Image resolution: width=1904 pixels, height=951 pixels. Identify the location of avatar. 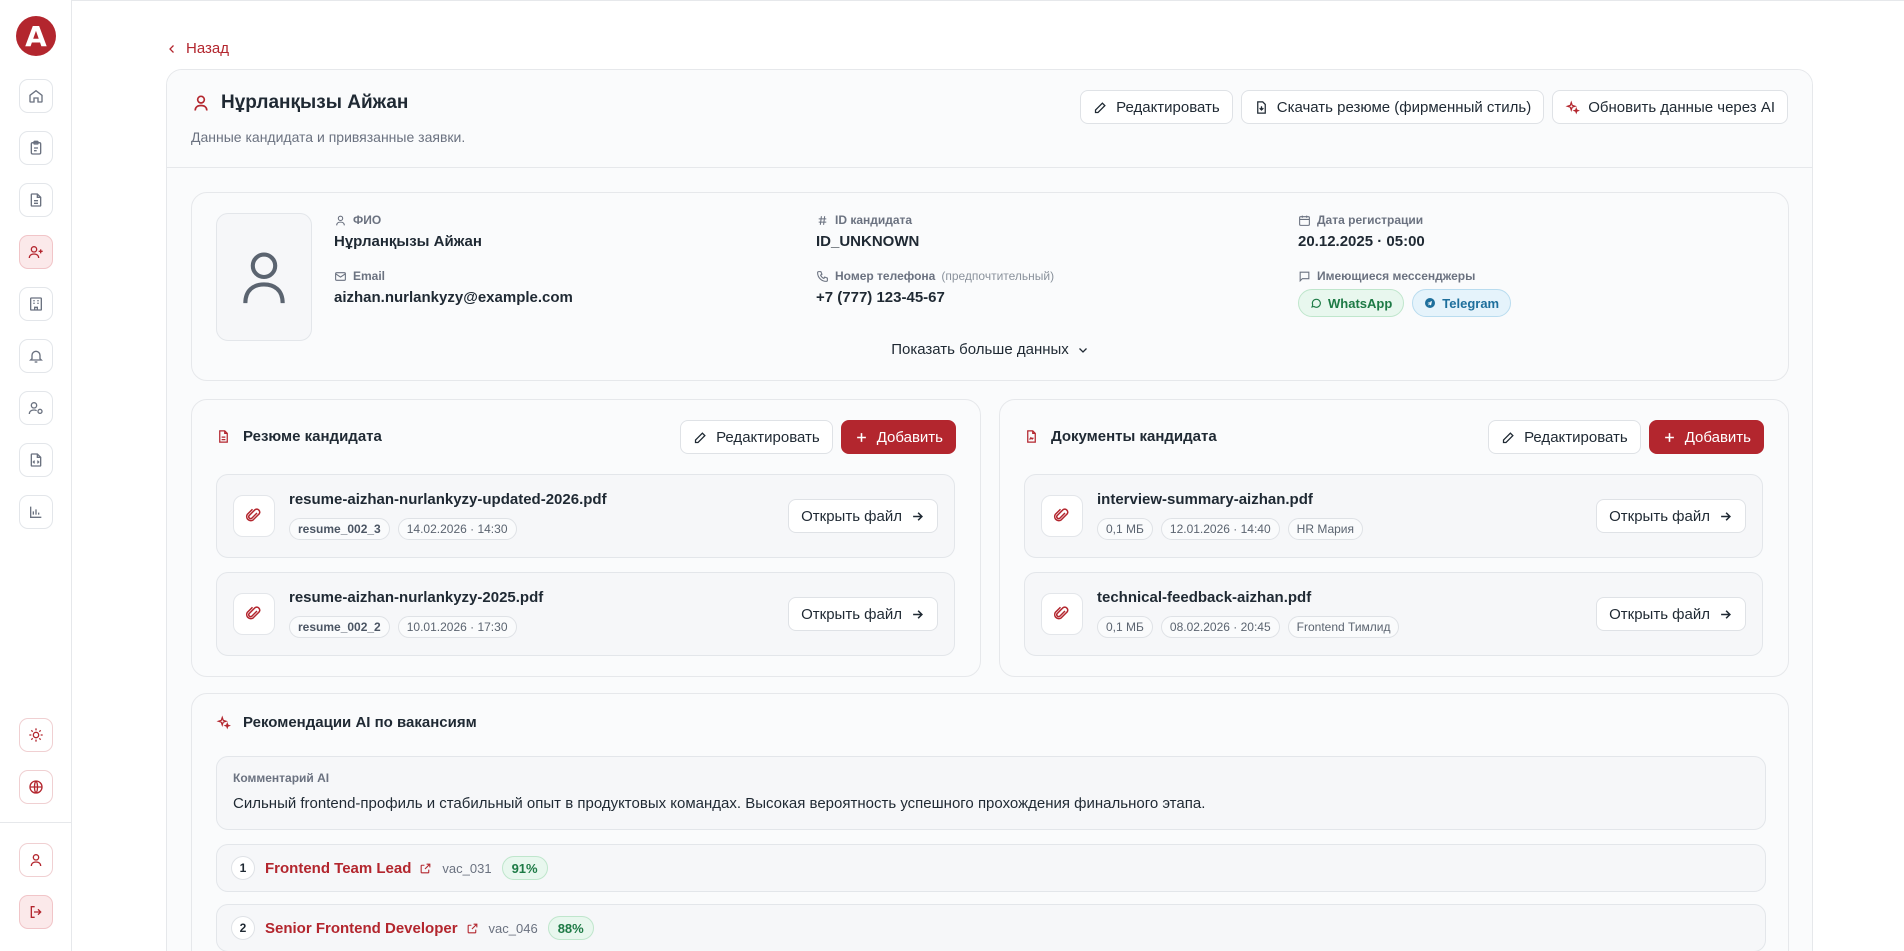
(264, 277).